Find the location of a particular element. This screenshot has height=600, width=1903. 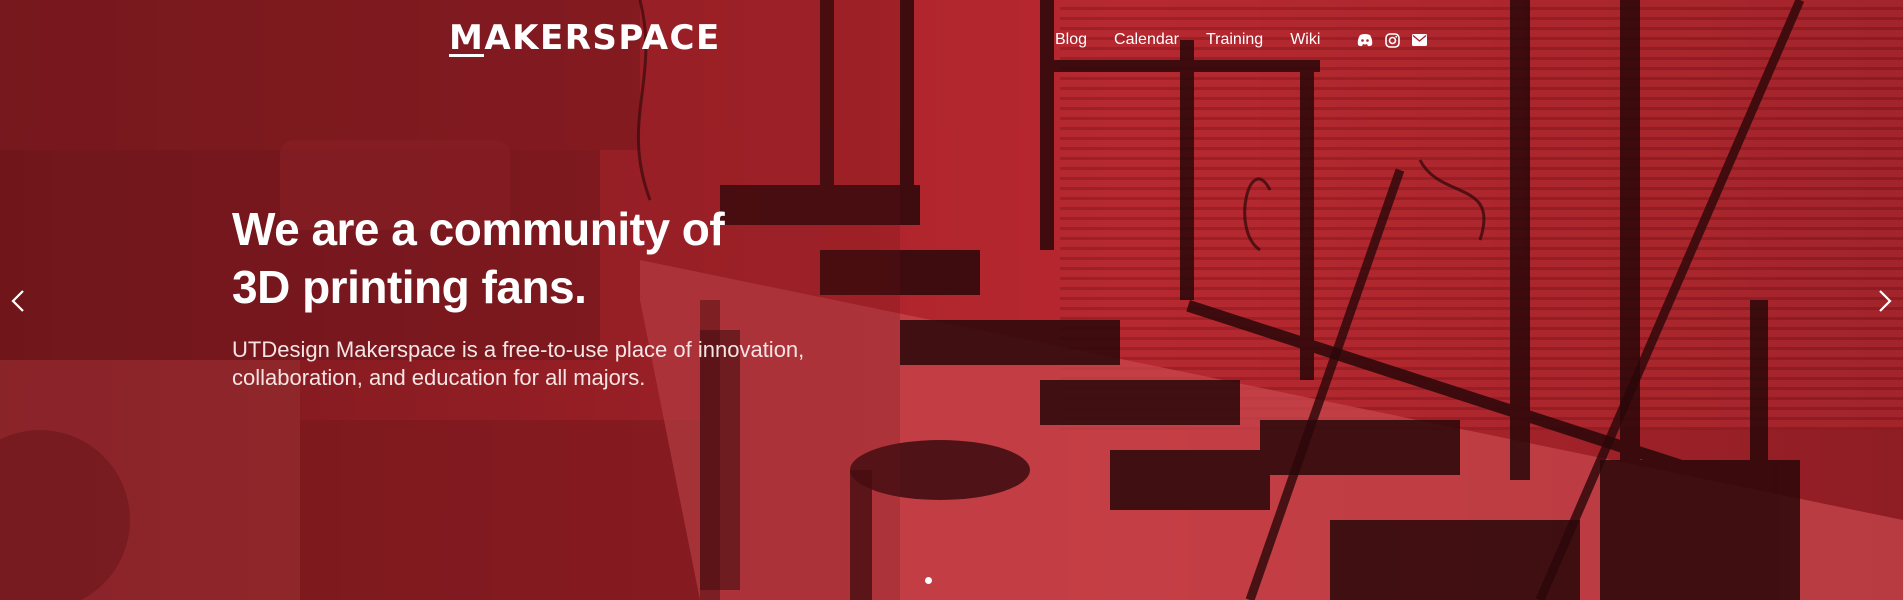

nav-link-wiki: Wiki is located at coordinates (1305, 40).